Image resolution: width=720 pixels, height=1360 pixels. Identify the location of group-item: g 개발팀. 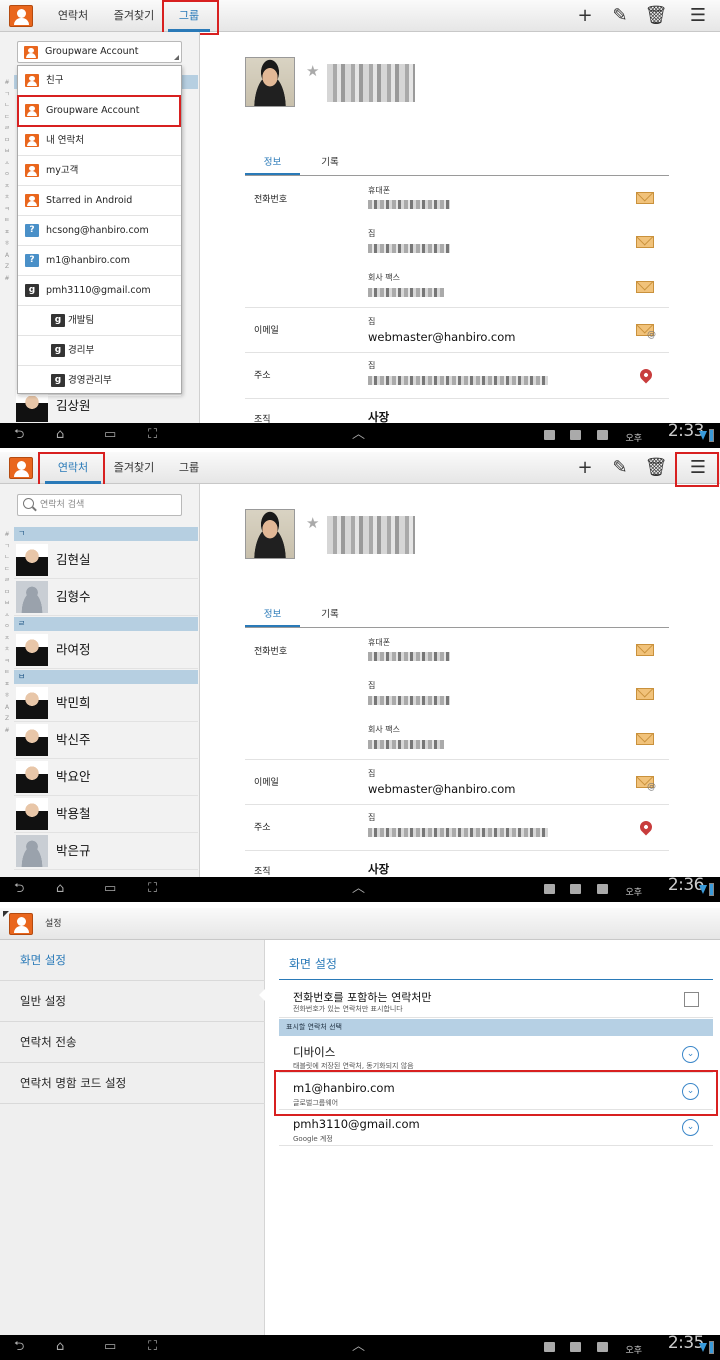
(99, 321).